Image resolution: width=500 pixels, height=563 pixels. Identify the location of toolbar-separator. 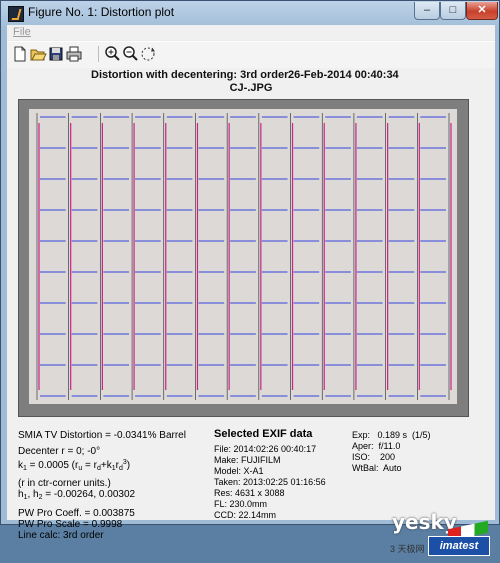
(98, 54).